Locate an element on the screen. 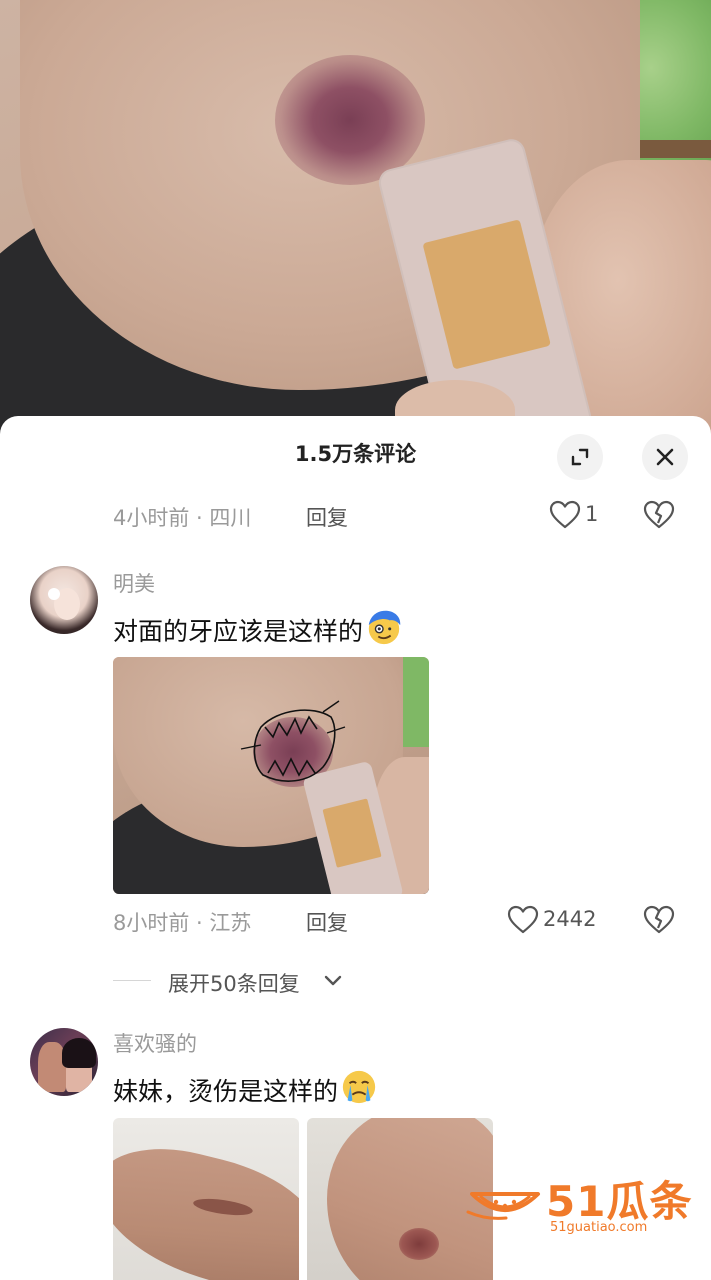  comment-text: 对面的牙应该是这样的 is located at coordinates (258, 628).